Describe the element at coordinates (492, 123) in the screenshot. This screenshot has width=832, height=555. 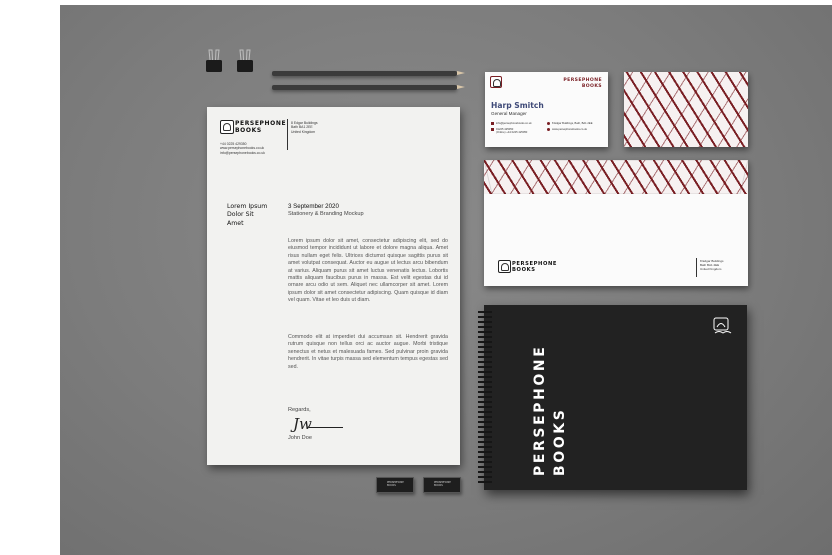
I see `card-email-icon` at that location.